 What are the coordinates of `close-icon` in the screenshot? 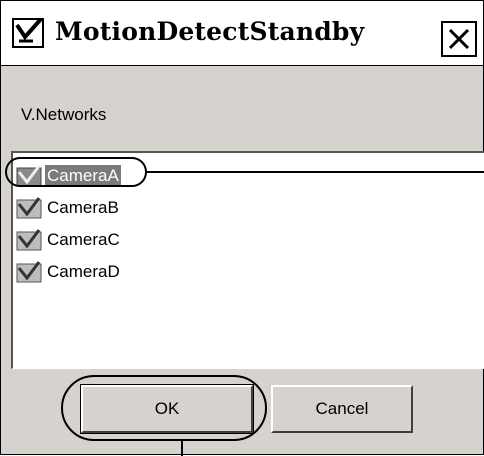 It's located at (459, 39).